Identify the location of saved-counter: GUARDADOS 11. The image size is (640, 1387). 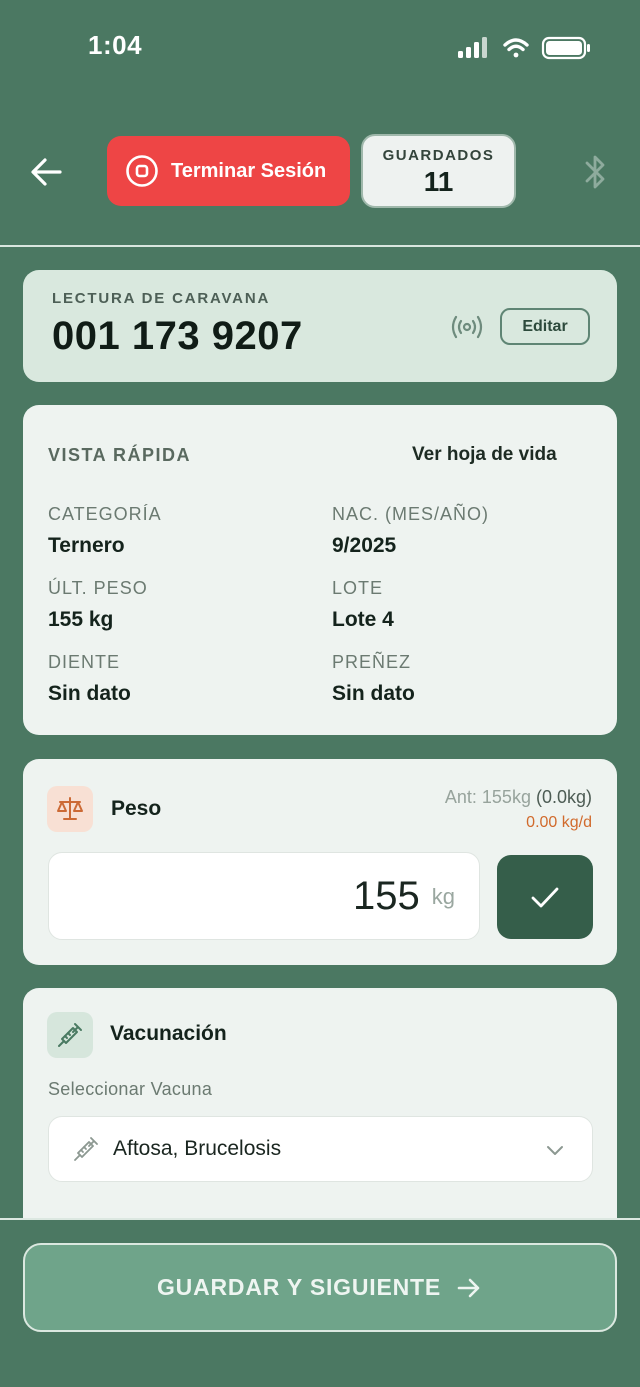
(438, 171).